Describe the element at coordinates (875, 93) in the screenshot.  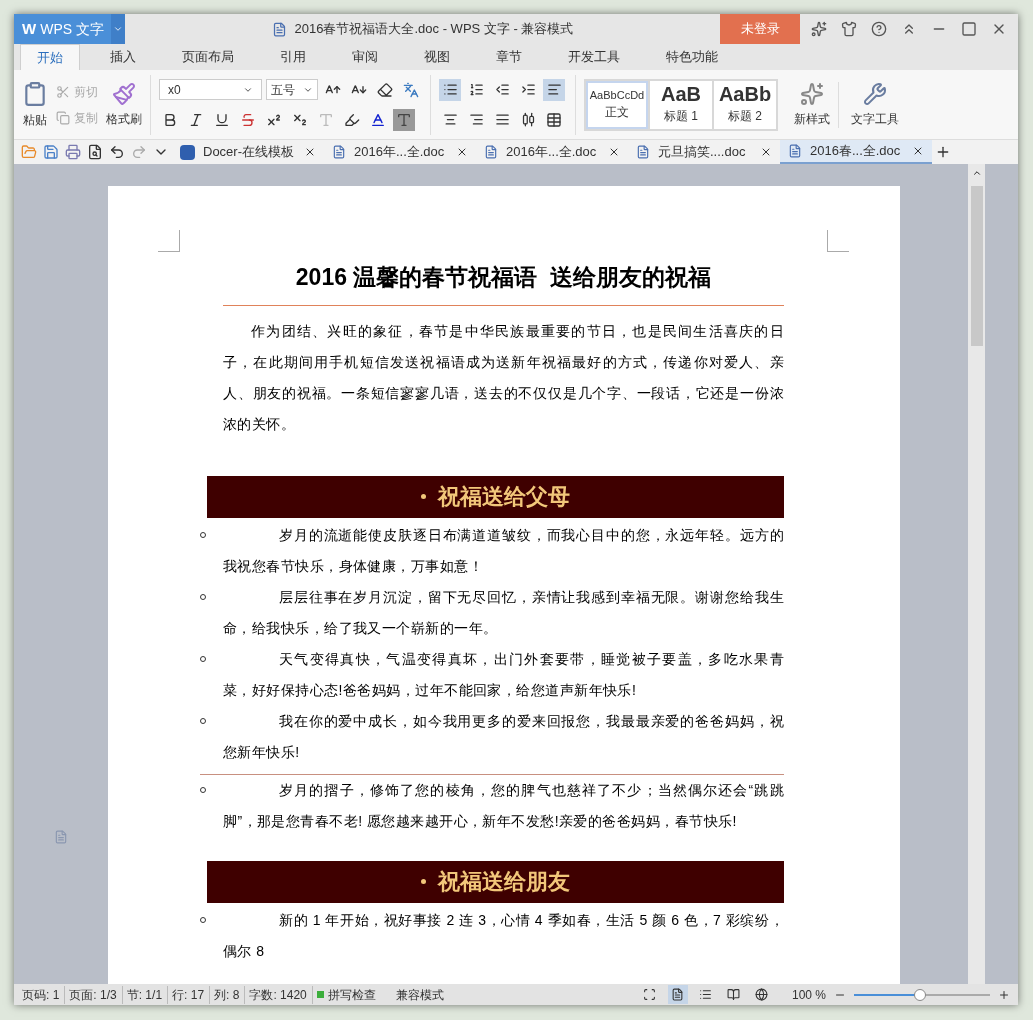
I see `wrench-icon` at that location.